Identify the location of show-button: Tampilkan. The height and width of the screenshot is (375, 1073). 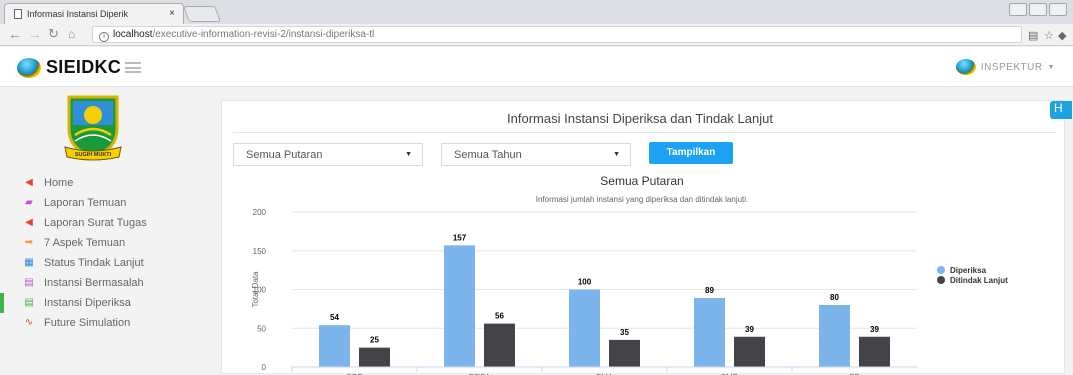
(691, 153).